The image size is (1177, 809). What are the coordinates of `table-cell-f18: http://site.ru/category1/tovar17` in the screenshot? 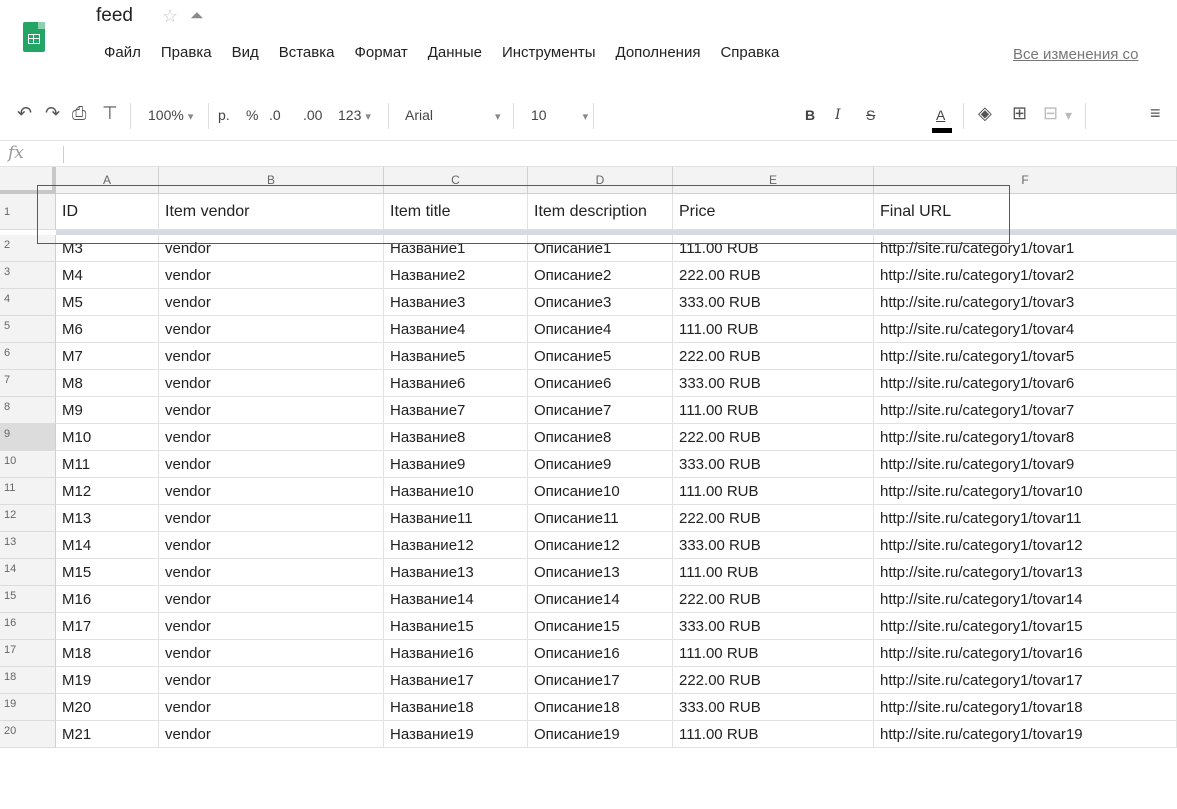 It's located at (1025, 680).